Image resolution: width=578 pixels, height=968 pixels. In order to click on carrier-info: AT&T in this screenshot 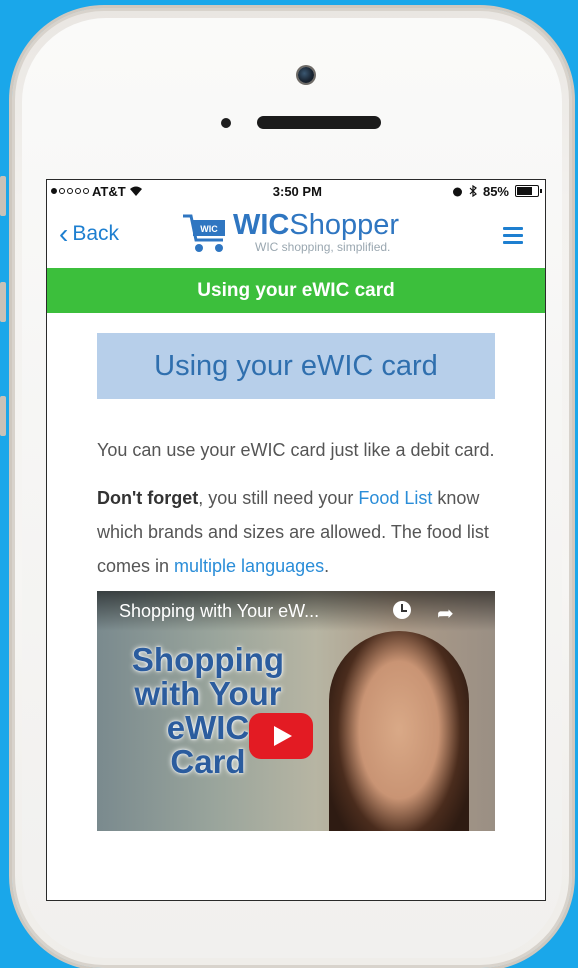, I will do `click(97, 191)`.